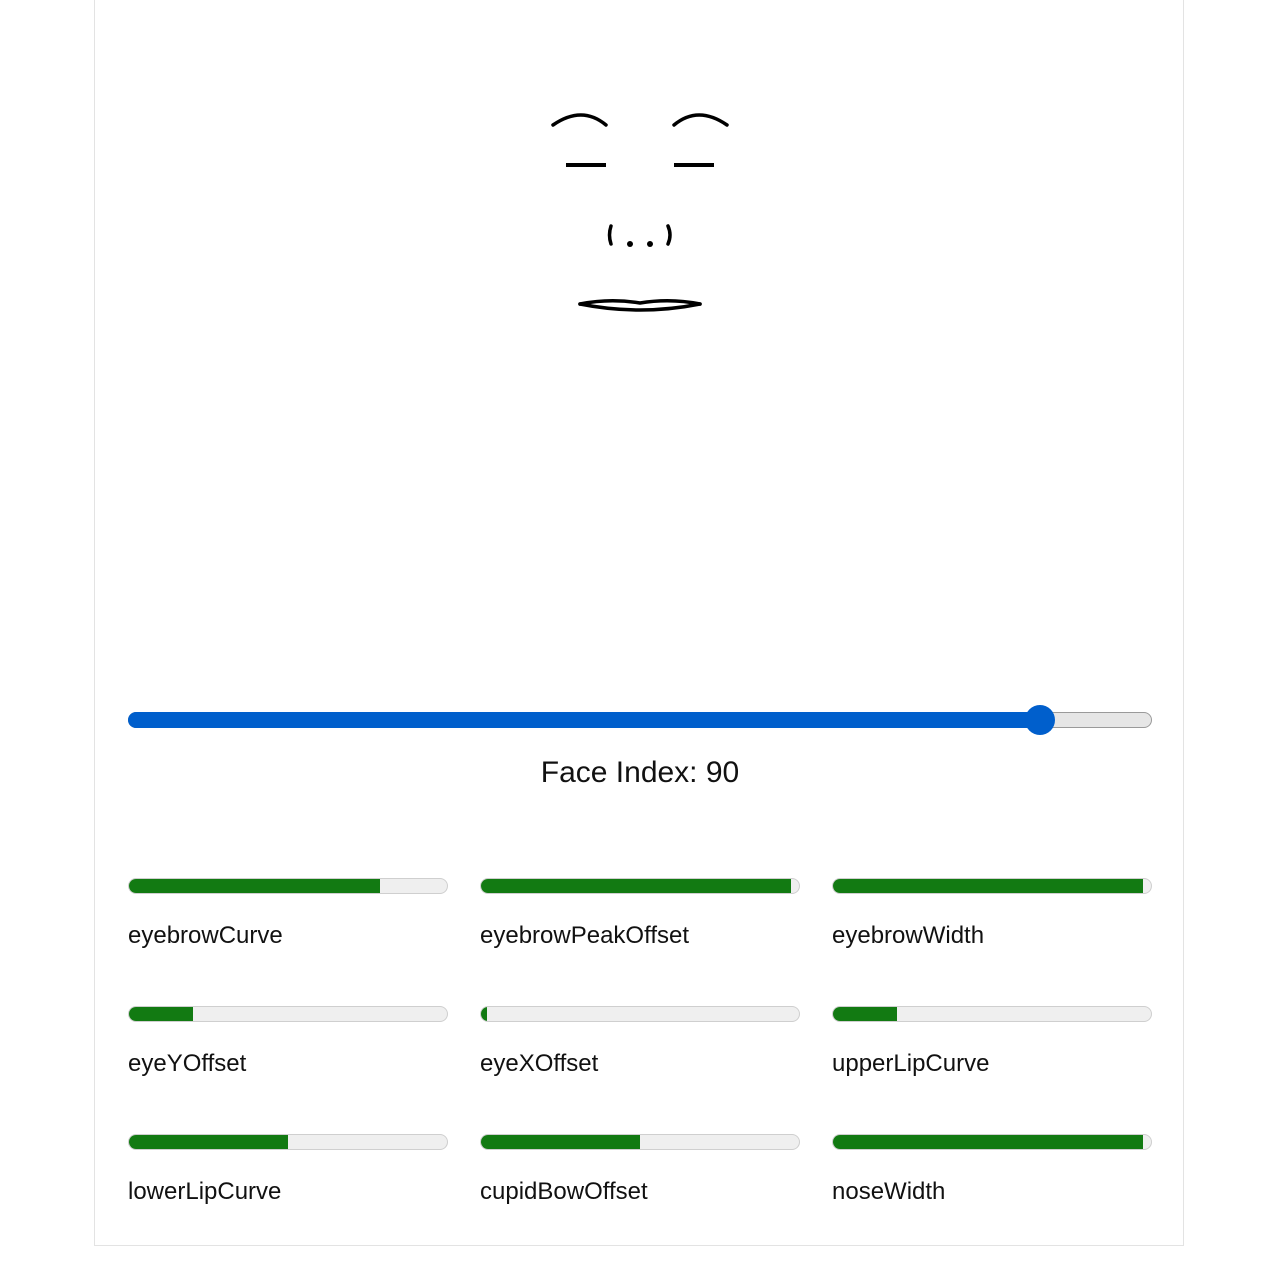 The width and height of the screenshot is (1280, 1280). I want to click on face-index-slider, so click(640, 720).